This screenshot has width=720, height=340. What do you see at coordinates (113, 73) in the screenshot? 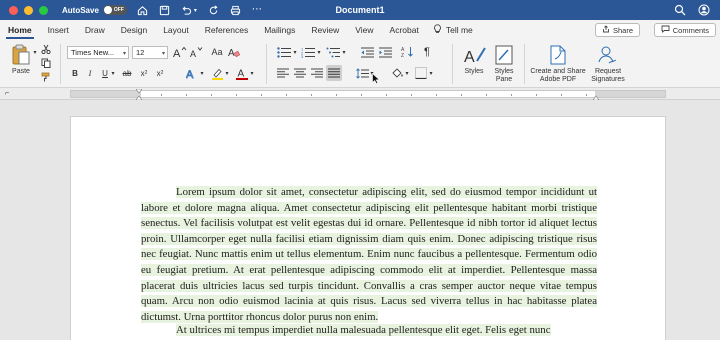
I see `underline-dropdown-icon: ▾` at bounding box center [113, 73].